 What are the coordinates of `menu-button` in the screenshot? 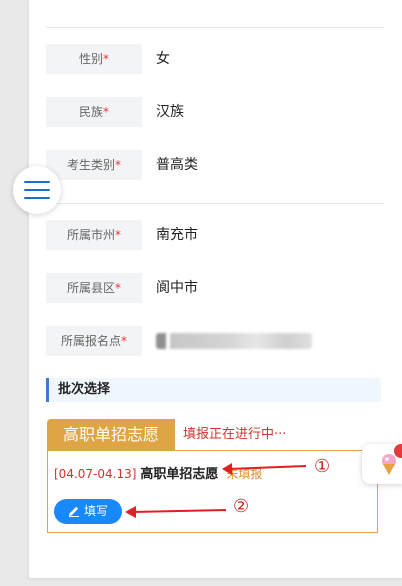 It's located at (37, 190).